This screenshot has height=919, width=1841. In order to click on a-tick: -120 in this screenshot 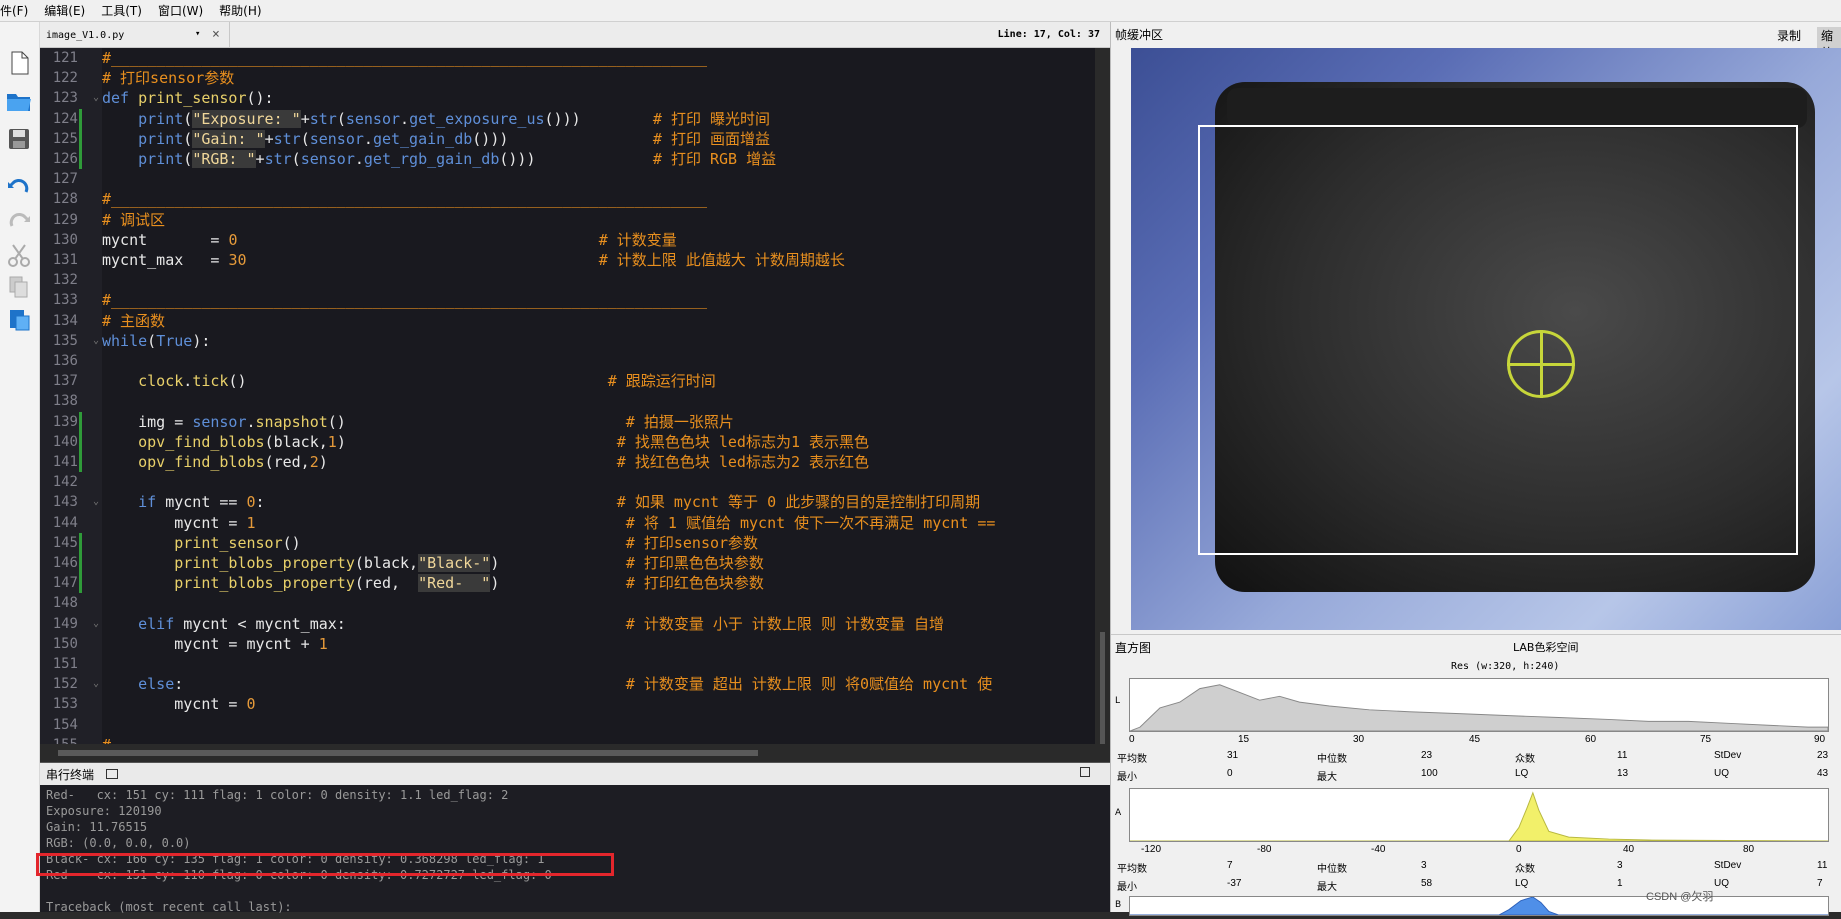, I will do `click(1151, 849)`.